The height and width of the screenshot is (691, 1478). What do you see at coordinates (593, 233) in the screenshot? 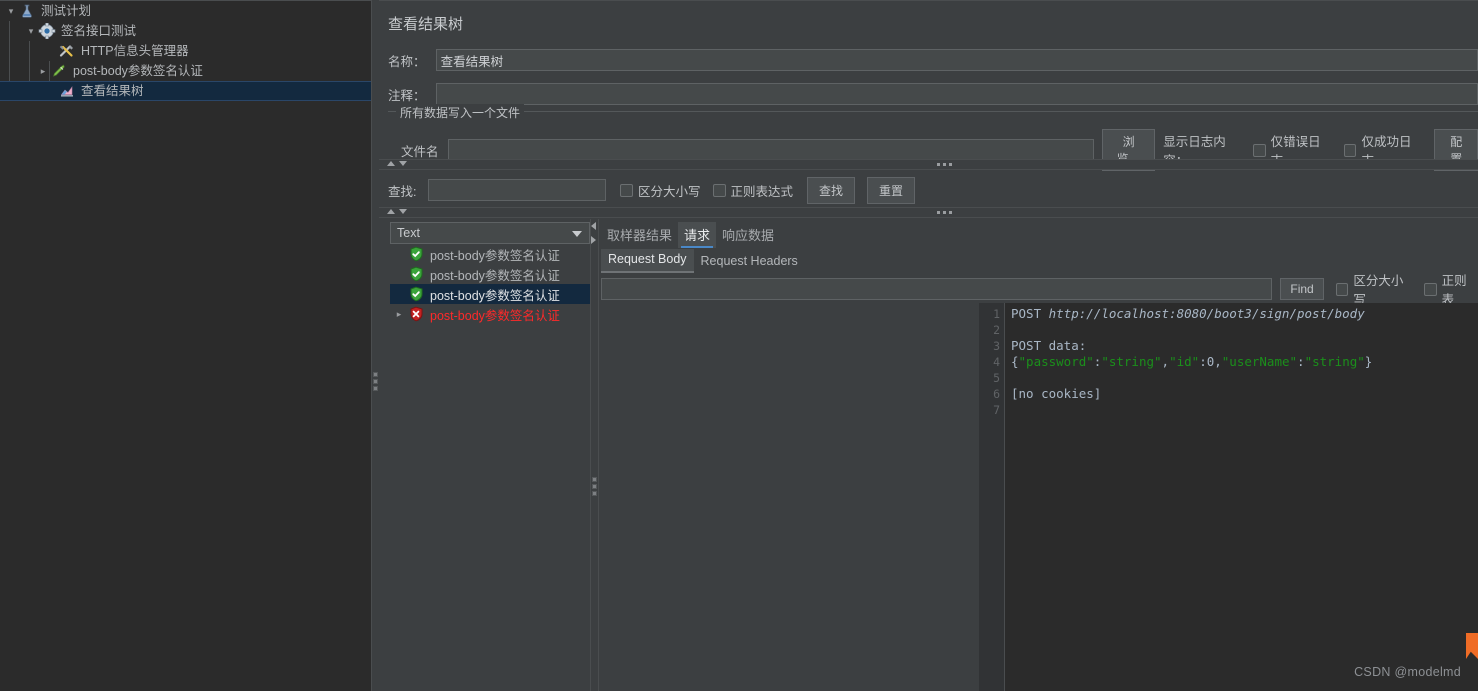
I see `splitter-collapse-arrows` at bounding box center [593, 233].